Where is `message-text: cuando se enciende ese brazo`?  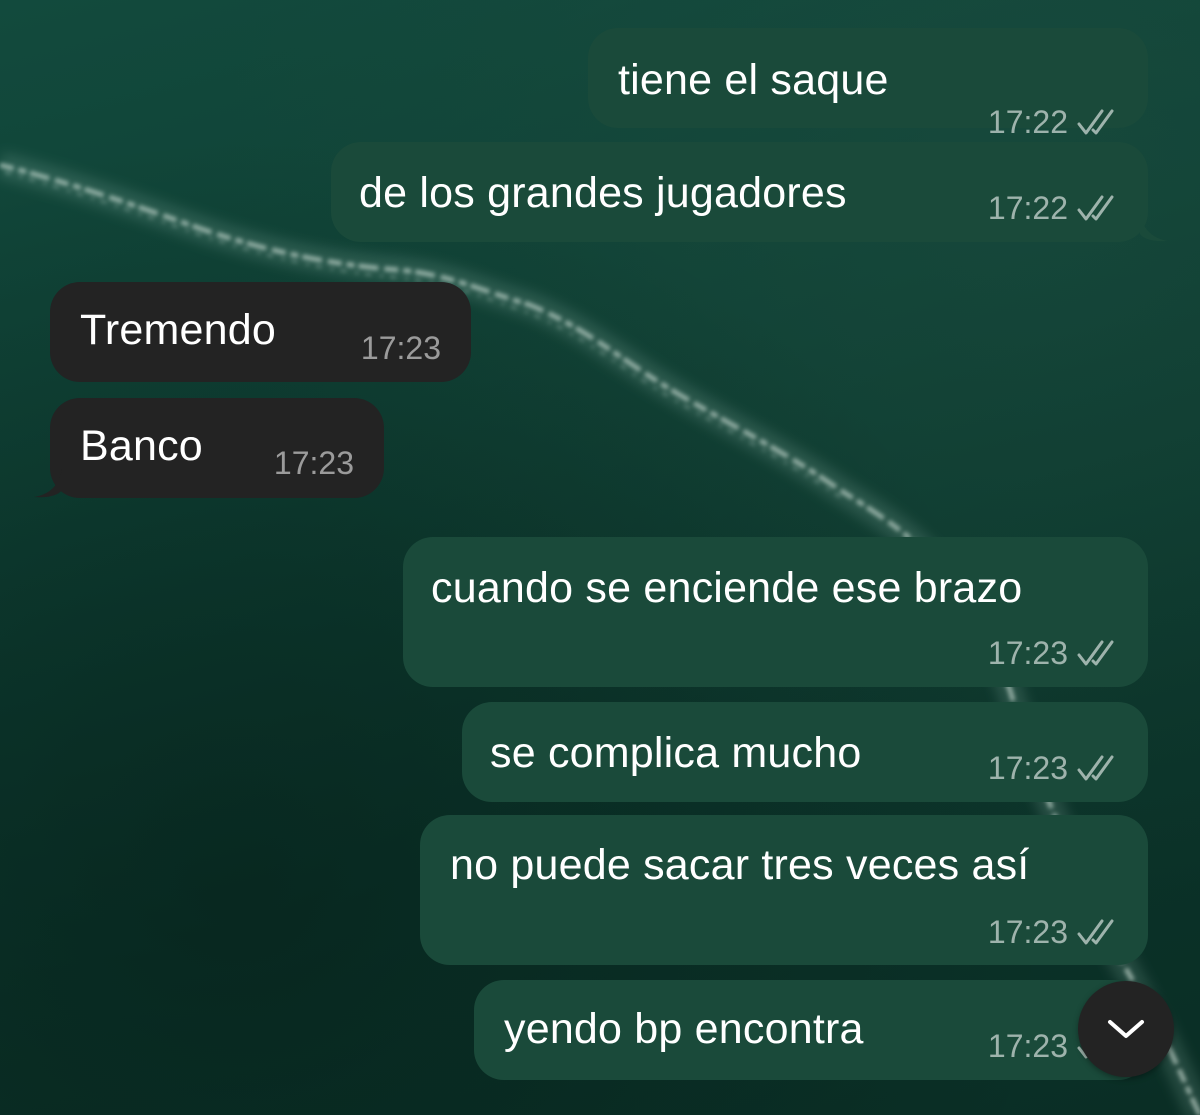 message-text: cuando se enciende ese brazo is located at coordinates (727, 588).